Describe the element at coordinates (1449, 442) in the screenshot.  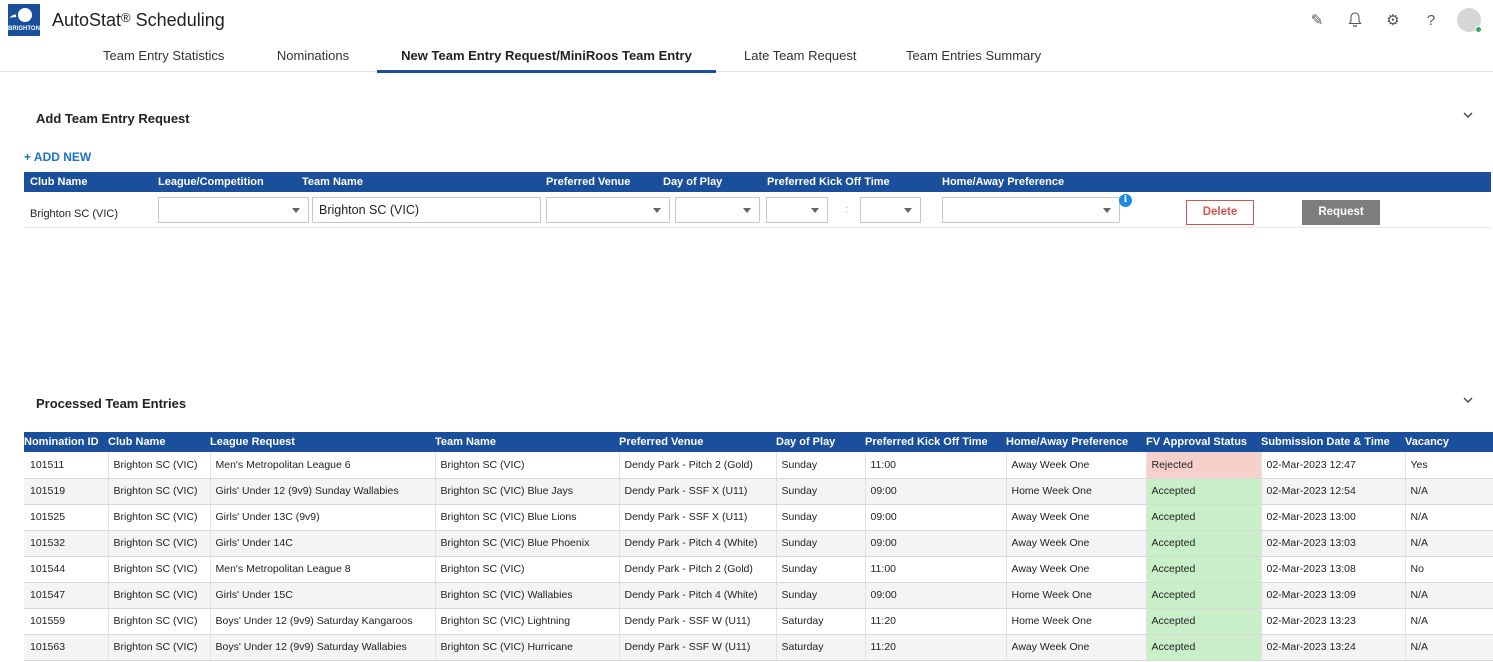
I see `col-vacancy: Vacancy` at that location.